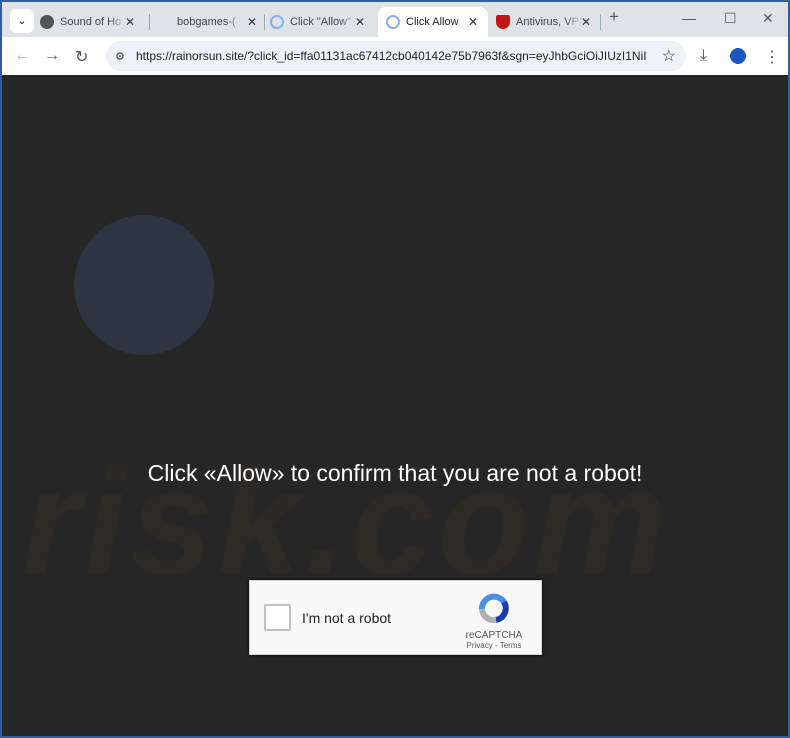  What do you see at coordinates (703, 56) in the screenshot?
I see `download-icon: ⤓` at bounding box center [703, 56].